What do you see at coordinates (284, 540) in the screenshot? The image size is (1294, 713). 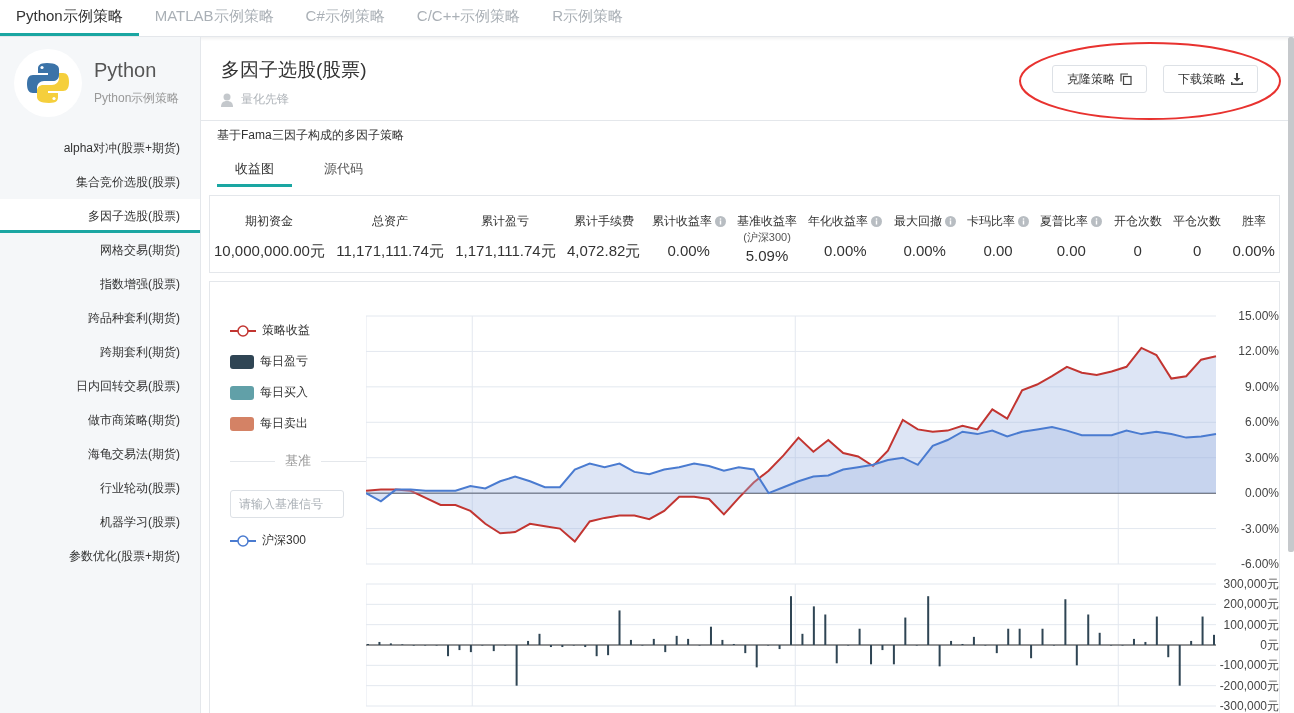 I see `legend-label: 沪深300` at bounding box center [284, 540].